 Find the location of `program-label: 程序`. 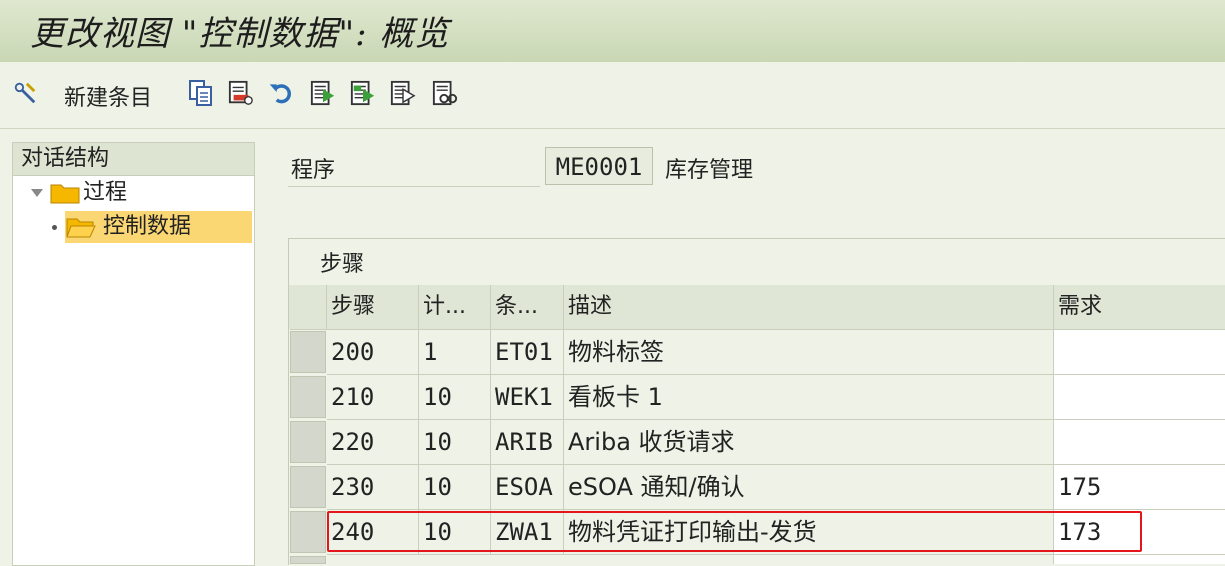

program-label: 程序 is located at coordinates (313, 170).